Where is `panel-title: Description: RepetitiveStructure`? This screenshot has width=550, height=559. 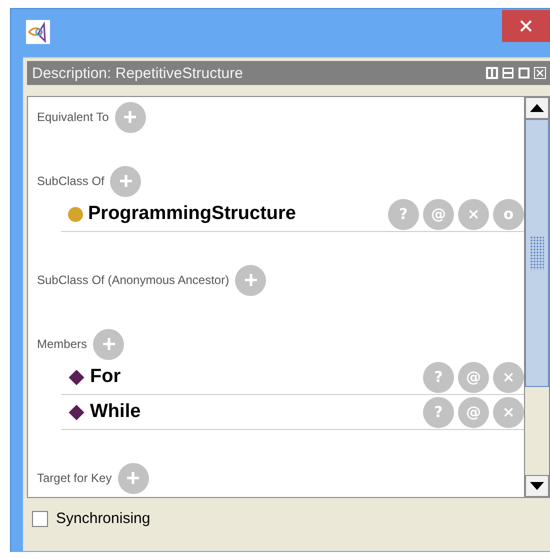
panel-title: Description: RepetitiveStructure is located at coordinates (138, 73).